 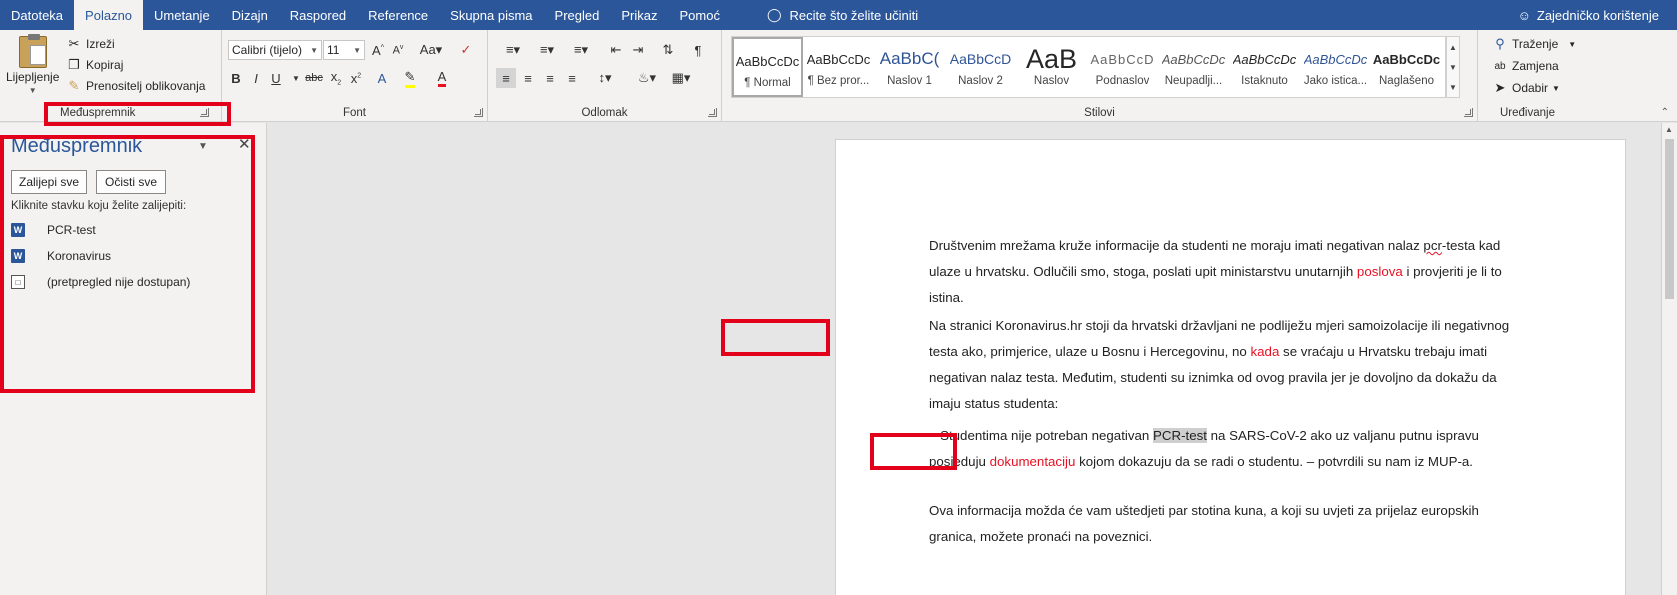 What do you see at coordinates (647, 78) in the screenshot?
I see `shading-button: ♨▾` at bounding box center [647, 78].